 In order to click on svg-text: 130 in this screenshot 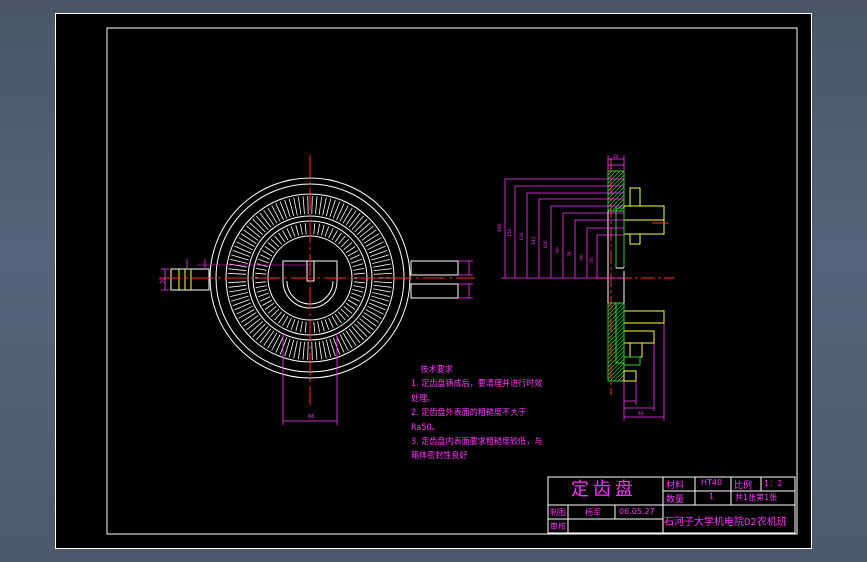, I will do `click(522, 236)`.